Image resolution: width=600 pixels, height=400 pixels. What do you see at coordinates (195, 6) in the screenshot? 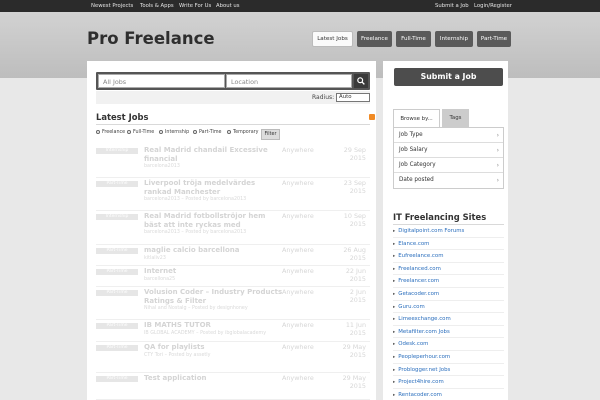
I see `topbar-link-write-for-us: Write For Us` at bounding box center [195, 6].